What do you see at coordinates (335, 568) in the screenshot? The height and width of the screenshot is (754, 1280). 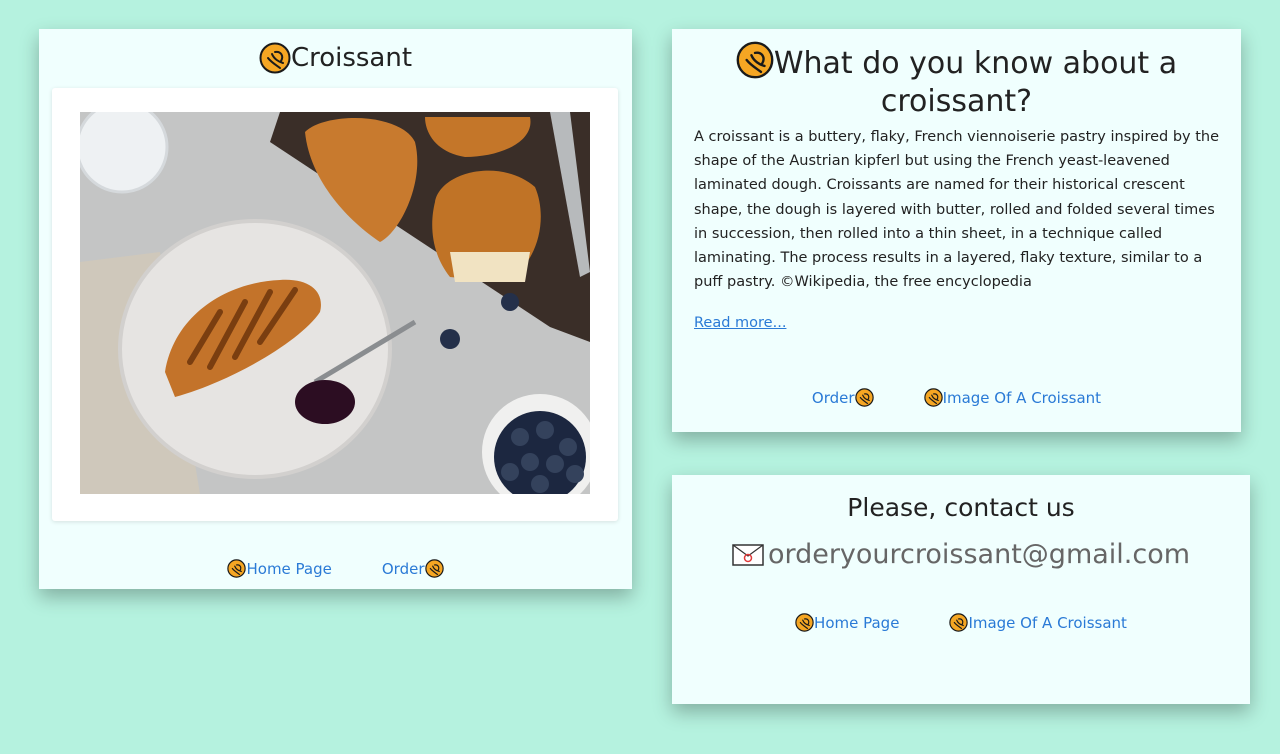 I see `image-card-links: Home Page Order` at bounding box center [335, 568].